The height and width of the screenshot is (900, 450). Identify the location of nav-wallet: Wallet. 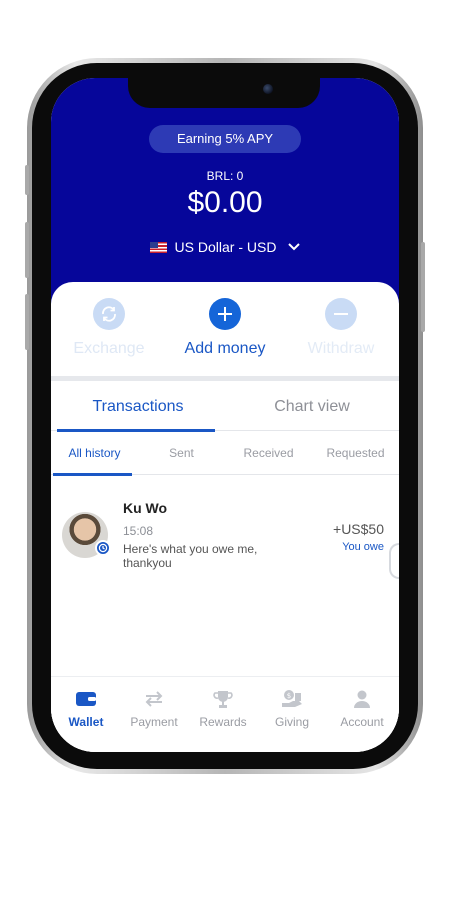
(86, 709).